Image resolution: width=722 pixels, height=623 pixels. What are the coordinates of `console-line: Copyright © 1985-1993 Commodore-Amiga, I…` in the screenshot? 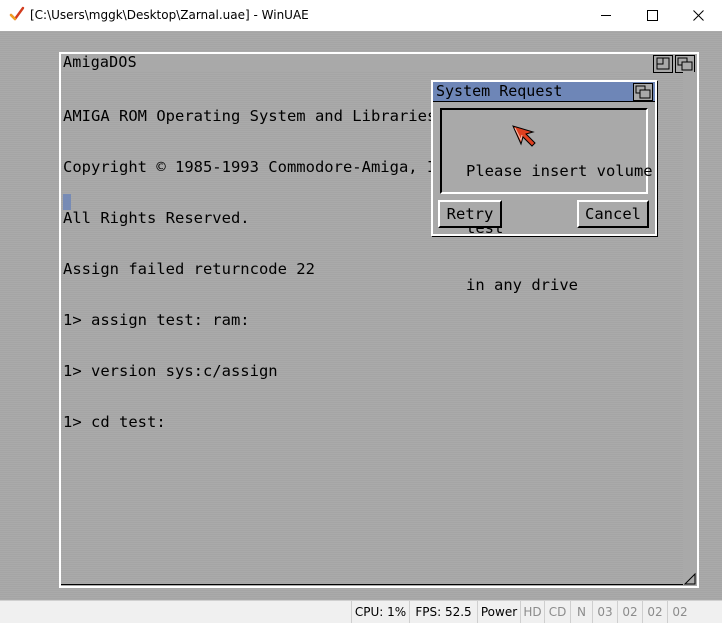 It's located at (264, 167).